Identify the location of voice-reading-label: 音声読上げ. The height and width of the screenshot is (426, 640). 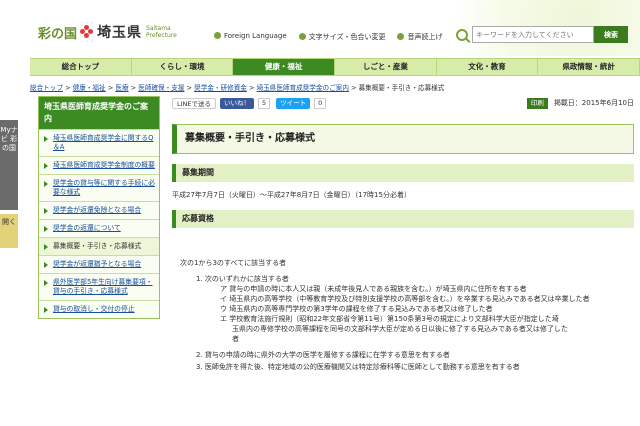
(425, 37).